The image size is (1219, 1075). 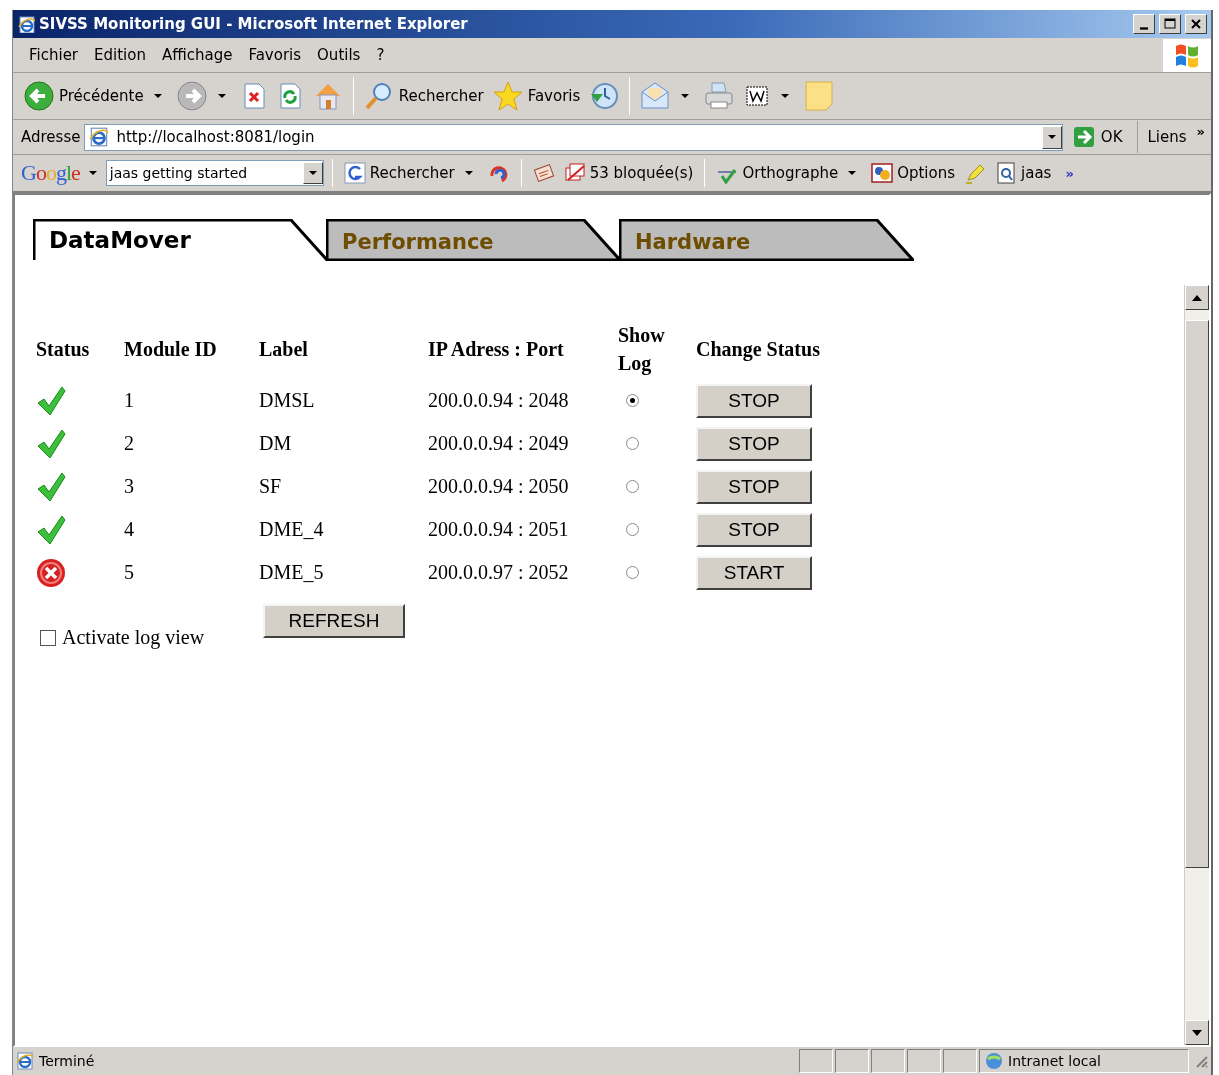 I want to click on tab: DataMover, so click(x=180, y=240).